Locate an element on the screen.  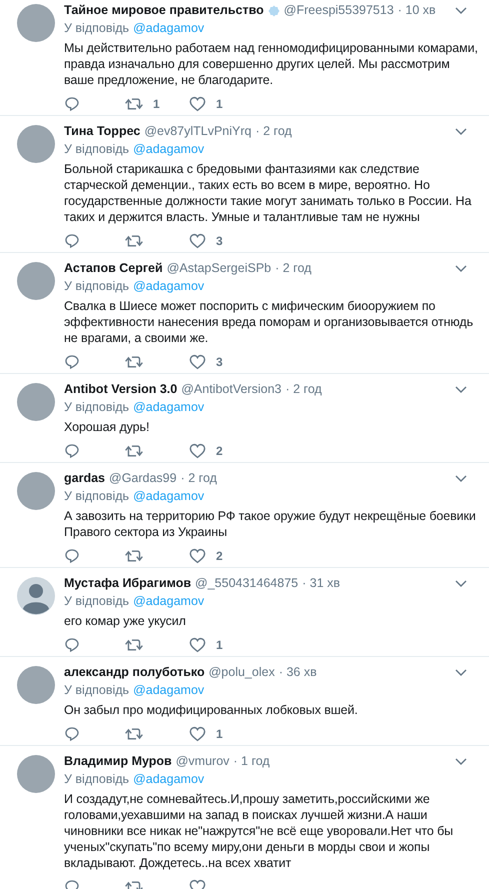
tweet-text: его комар уже укусил is located at coordinates (125, 621).